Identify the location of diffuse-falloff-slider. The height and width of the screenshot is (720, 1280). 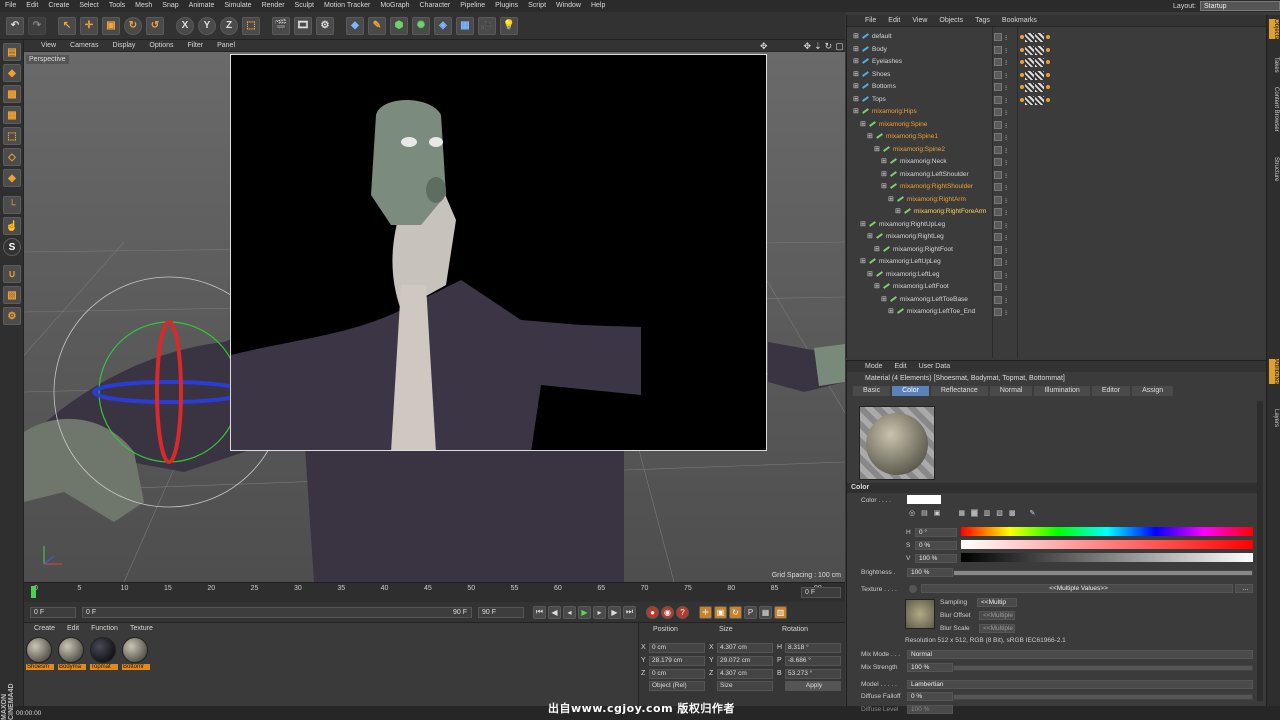
(1103, 697).